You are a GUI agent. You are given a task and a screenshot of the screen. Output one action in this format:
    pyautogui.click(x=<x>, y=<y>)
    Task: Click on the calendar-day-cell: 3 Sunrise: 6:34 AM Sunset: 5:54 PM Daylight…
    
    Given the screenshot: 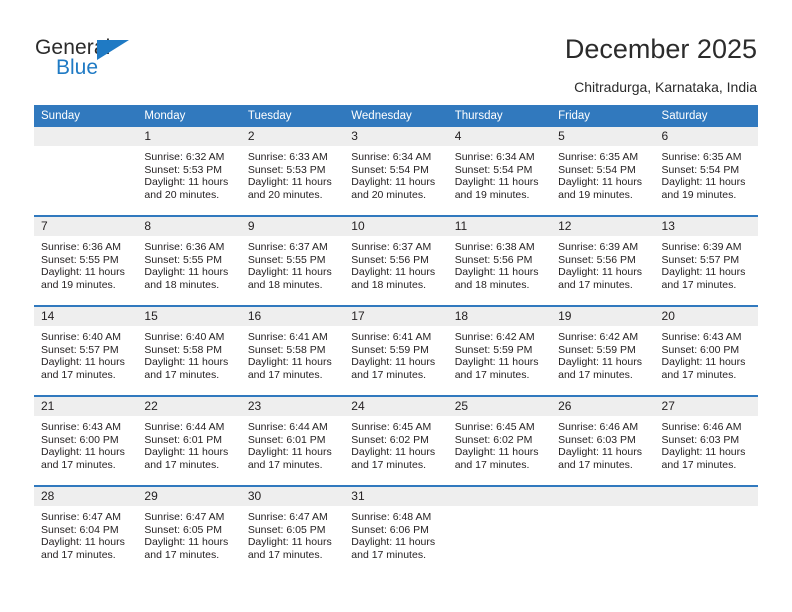 What is the action you would take?
    pyautogui.click(x=396, y=171)
    